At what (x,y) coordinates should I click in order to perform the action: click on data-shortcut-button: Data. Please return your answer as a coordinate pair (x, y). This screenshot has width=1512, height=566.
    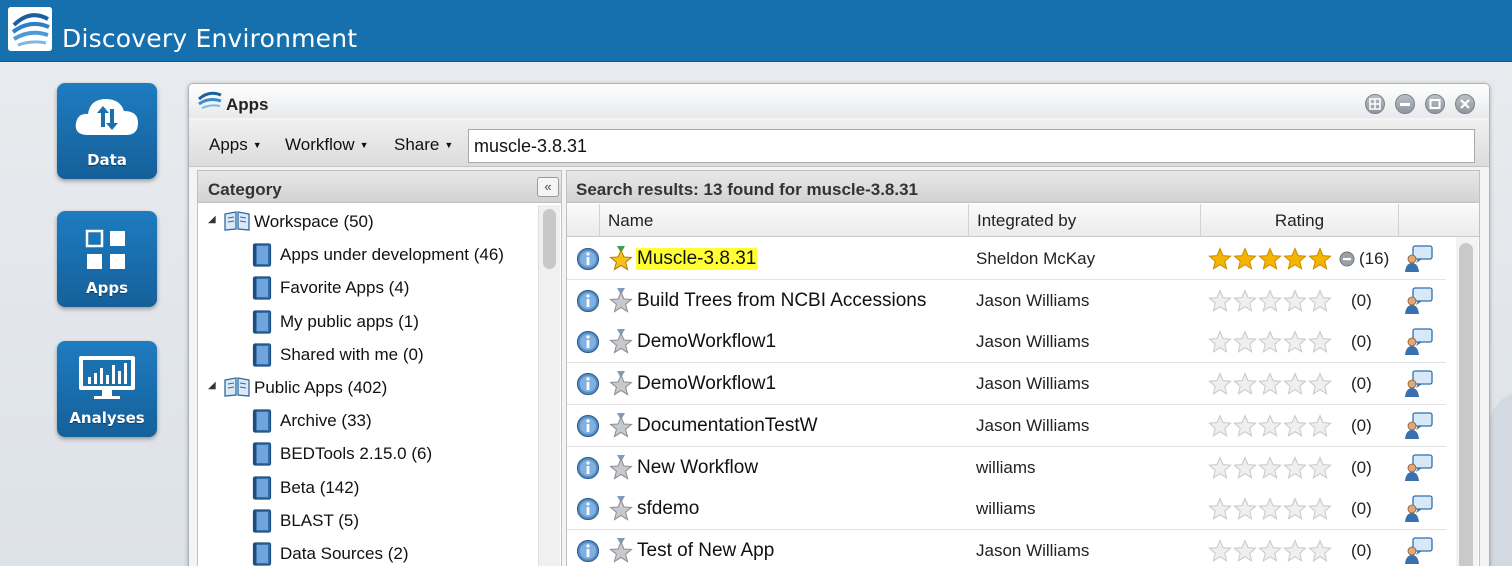
    Looking at the image, I should click on (107, 131).